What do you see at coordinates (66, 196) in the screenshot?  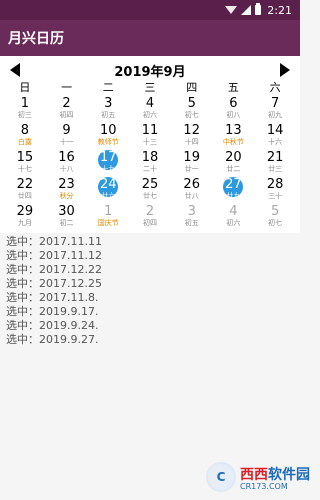 I see `calendar-day-lunar: 秋分` at bounding box center [66, 196].